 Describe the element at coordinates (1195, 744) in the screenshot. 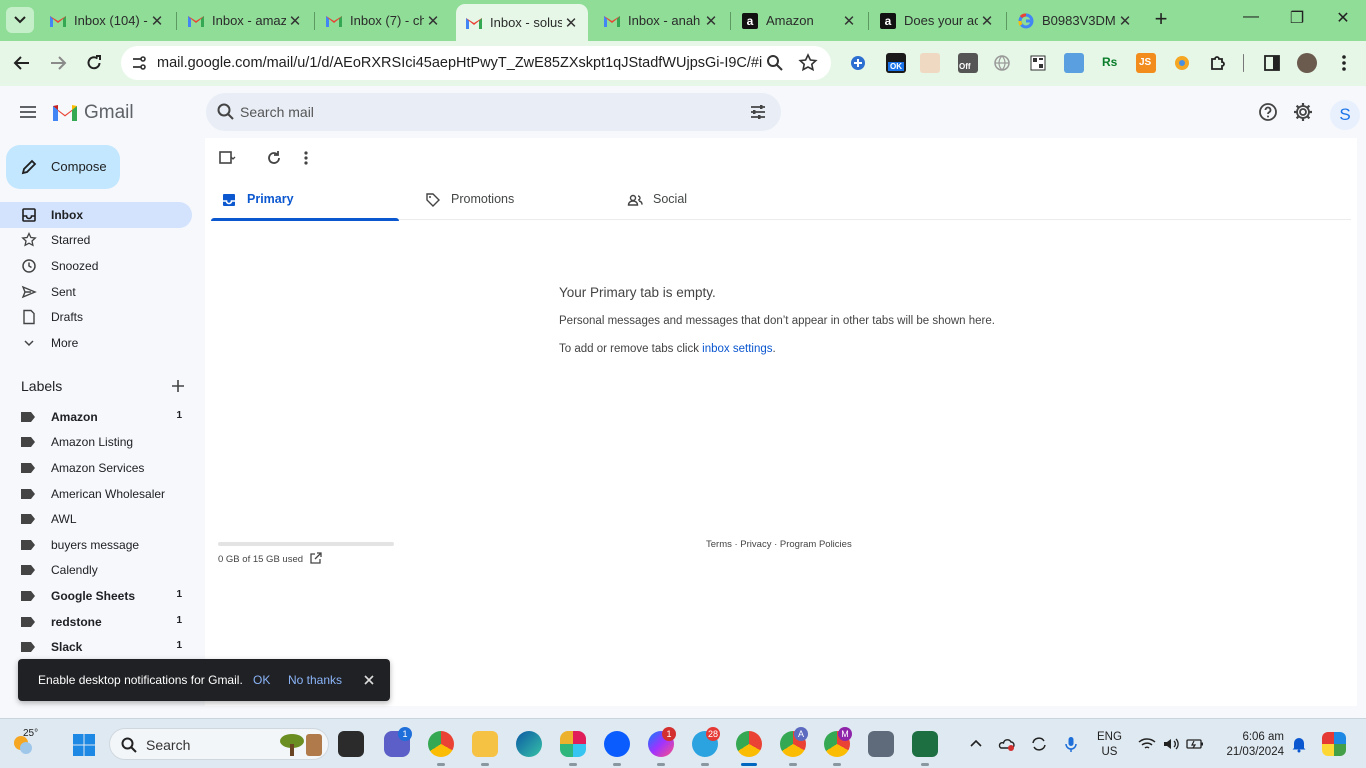

I see `battery-icon` at that location.